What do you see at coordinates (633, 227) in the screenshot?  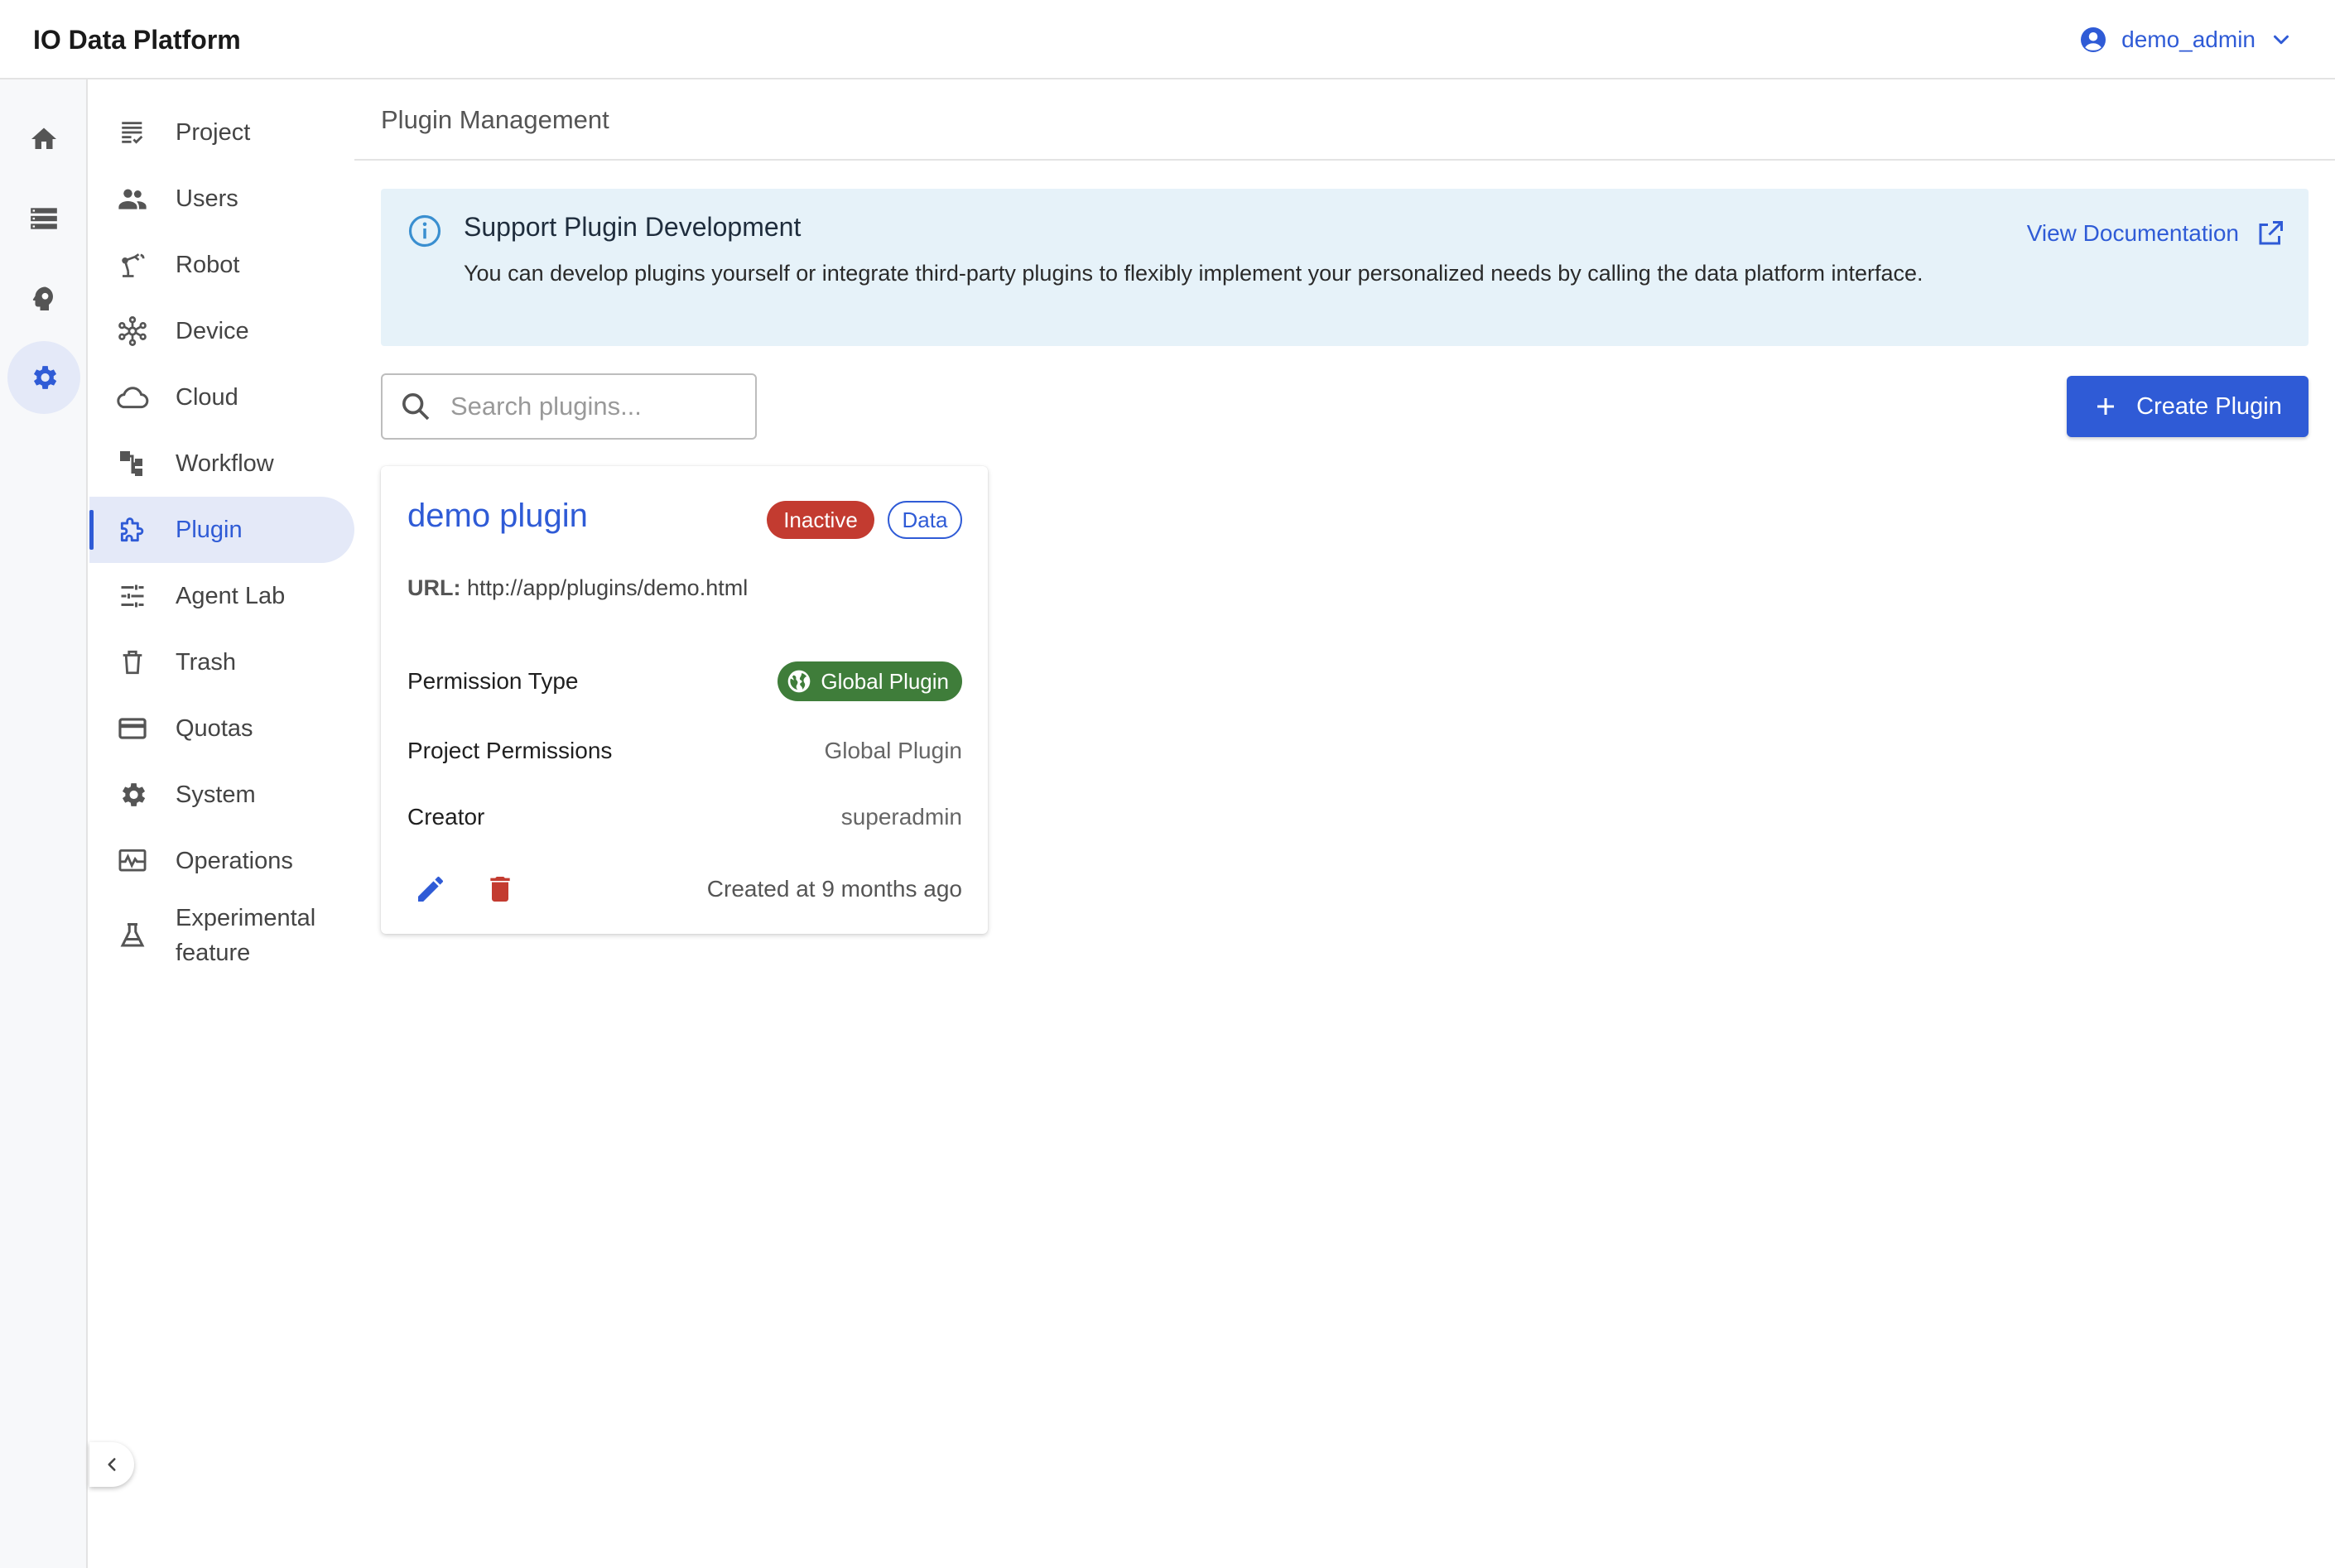 I see `banner-title: Support Plugin Development` at bounding box center [633, 227].